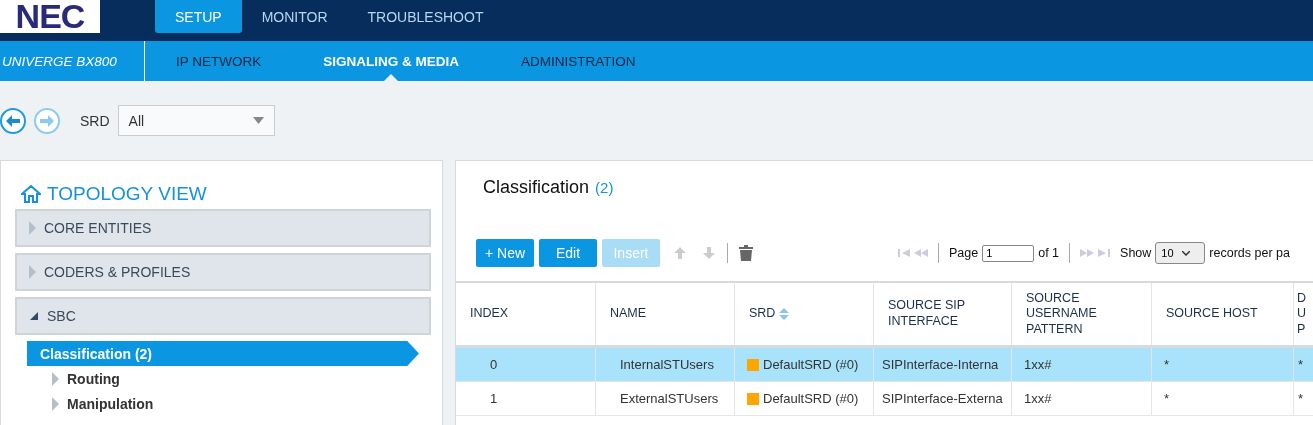 This screenshot has width=1313, height=425. I want to click on top-tab: TROUBLESHOOT, so click(425, 16).